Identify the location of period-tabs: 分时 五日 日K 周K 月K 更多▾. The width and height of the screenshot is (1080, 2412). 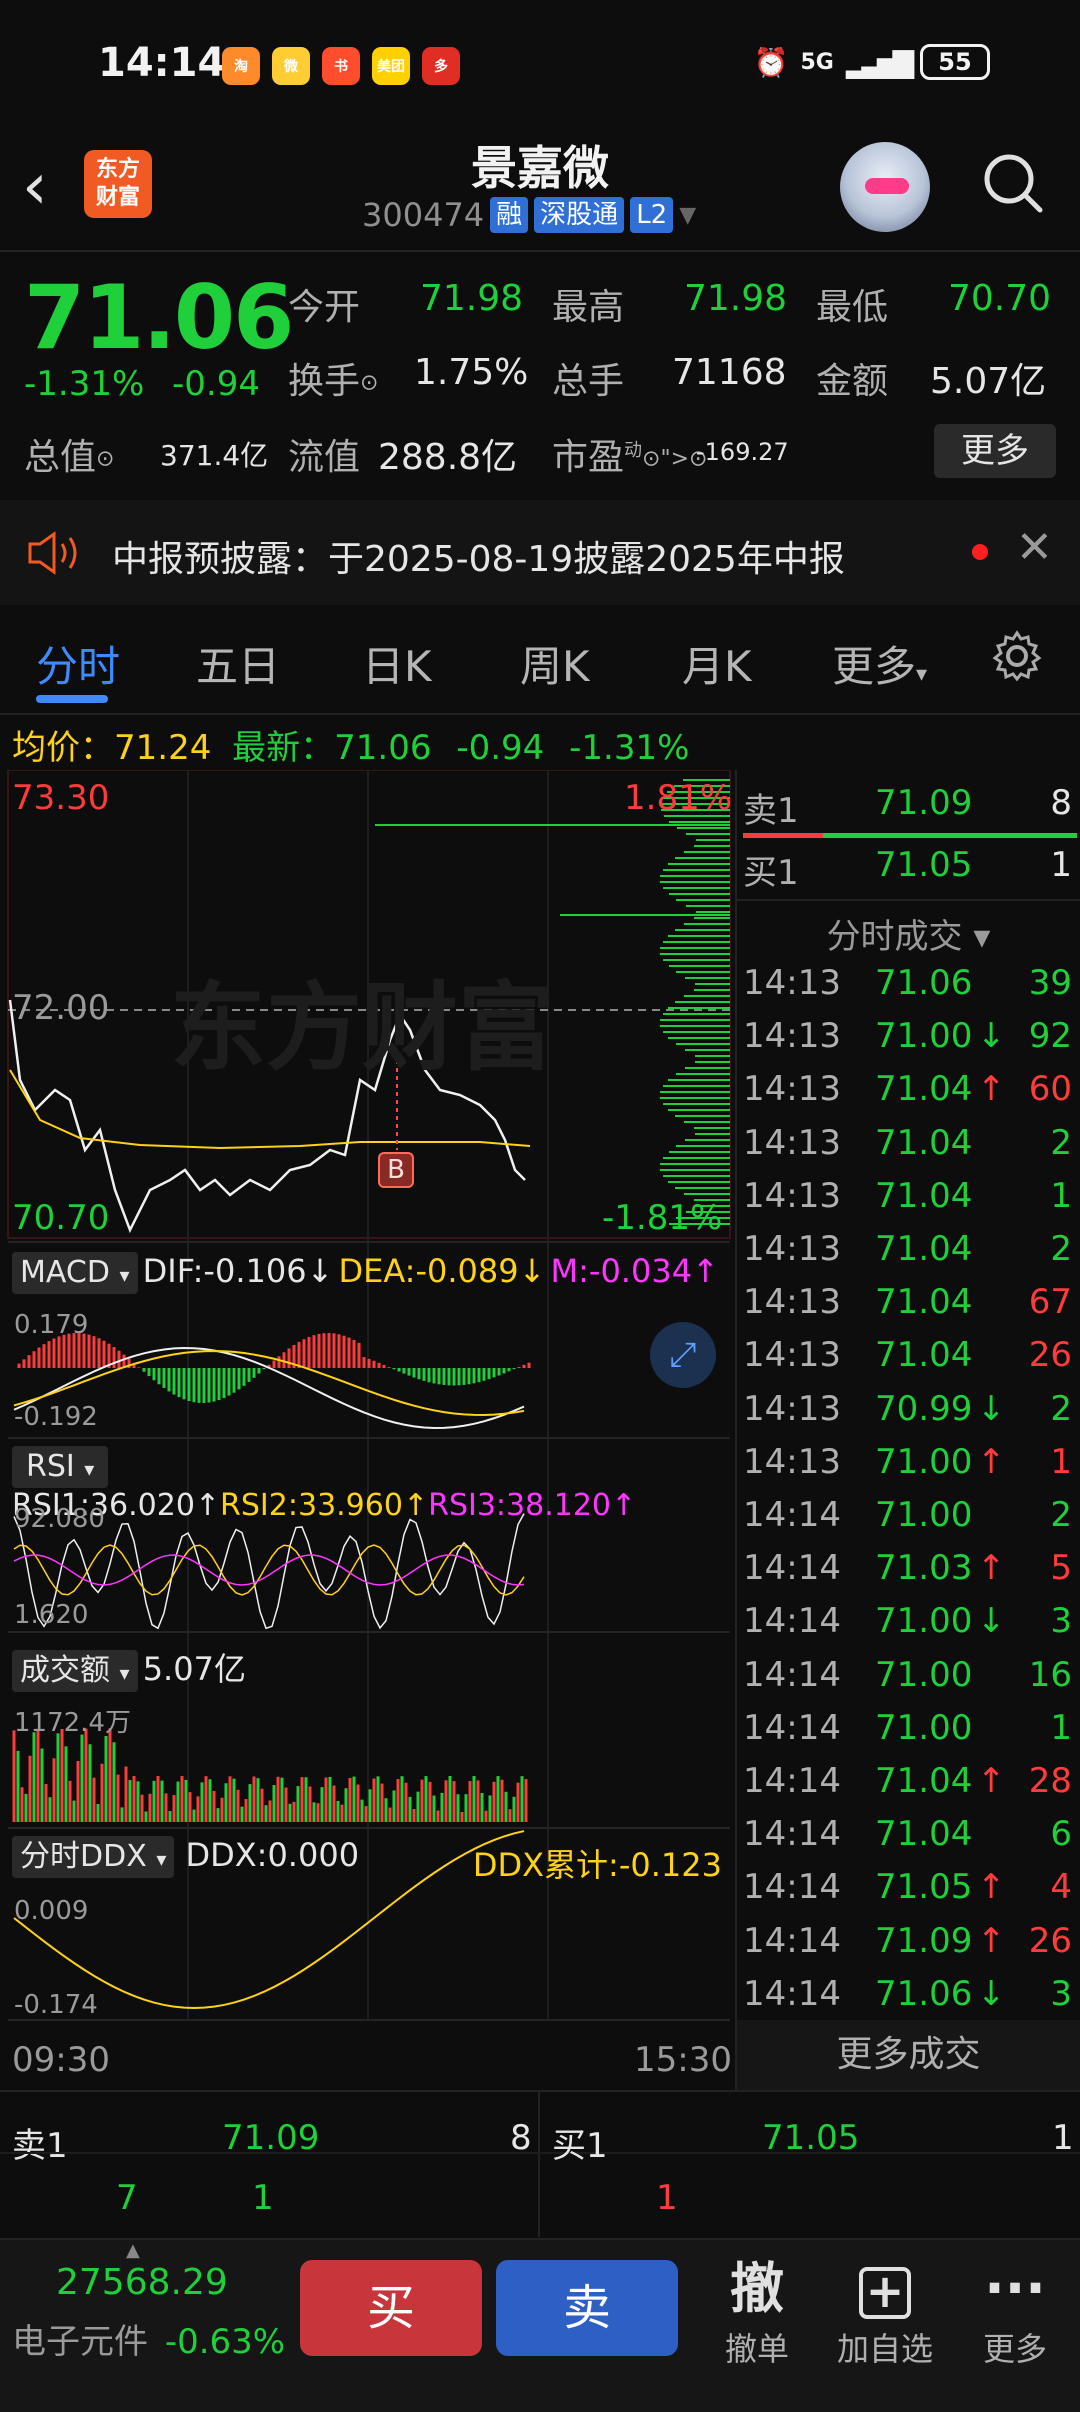
(540, 660).